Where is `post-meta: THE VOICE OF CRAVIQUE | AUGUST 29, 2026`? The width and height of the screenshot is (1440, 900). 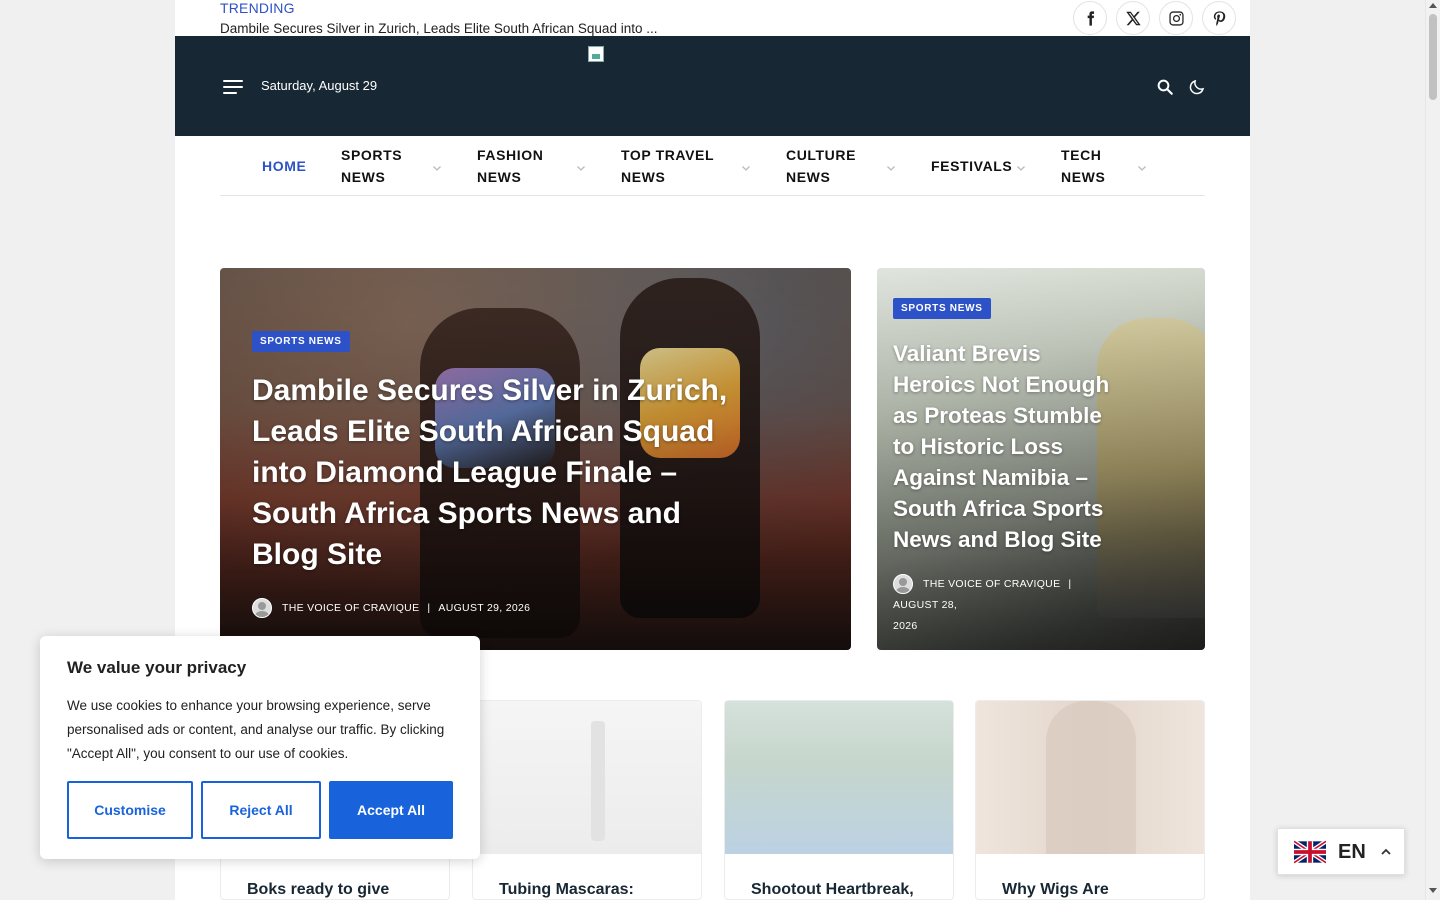 post-meta: THE VOICE OF CRAVIQUE | AUGUST 29, 2026 is located at coordinates (391, 608).